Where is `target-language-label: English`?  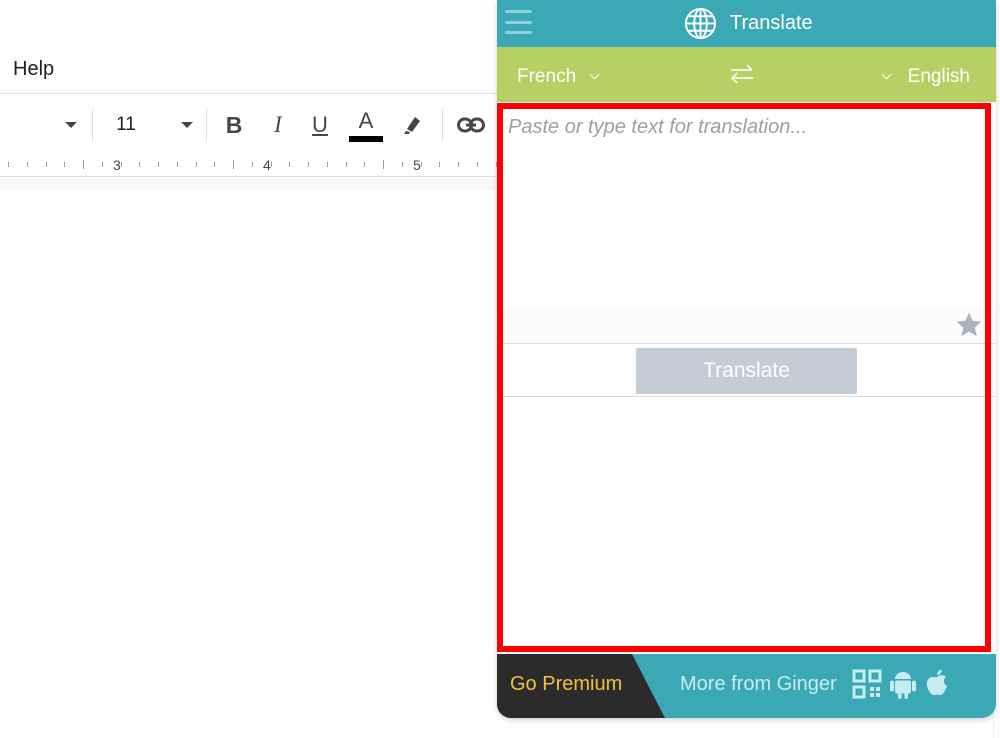
target-language-label: English is located at coordinates (938, 76).